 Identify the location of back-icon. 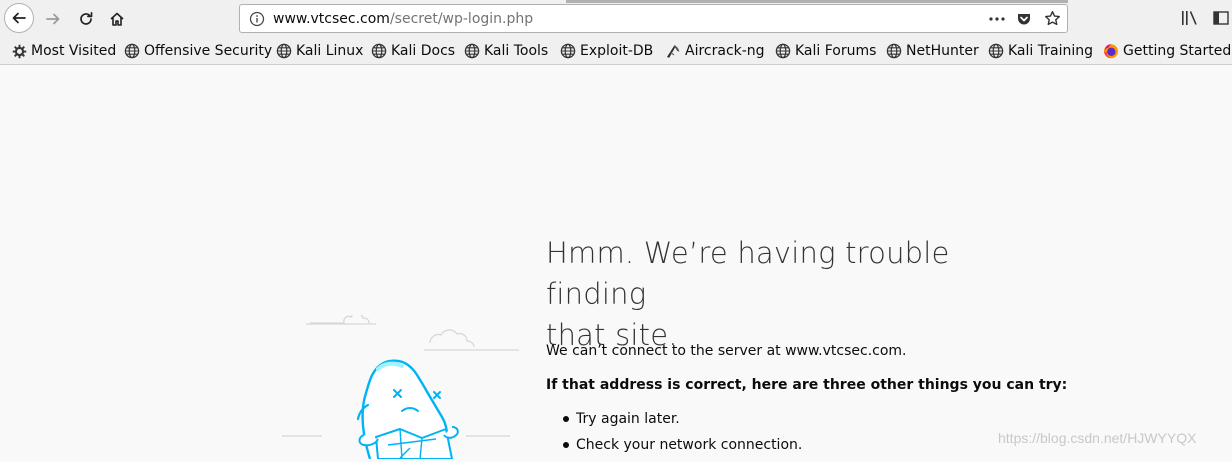
(19, 18).